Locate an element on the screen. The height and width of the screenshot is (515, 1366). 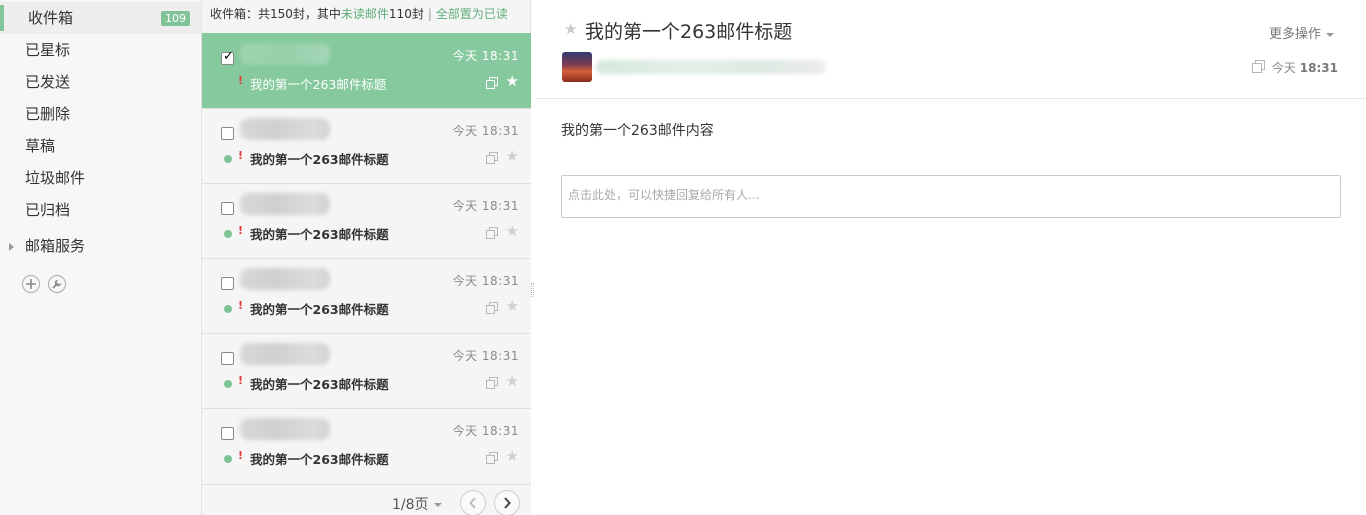
sidebar-item-sent: 已发送 is located at coordinates (100, 82).